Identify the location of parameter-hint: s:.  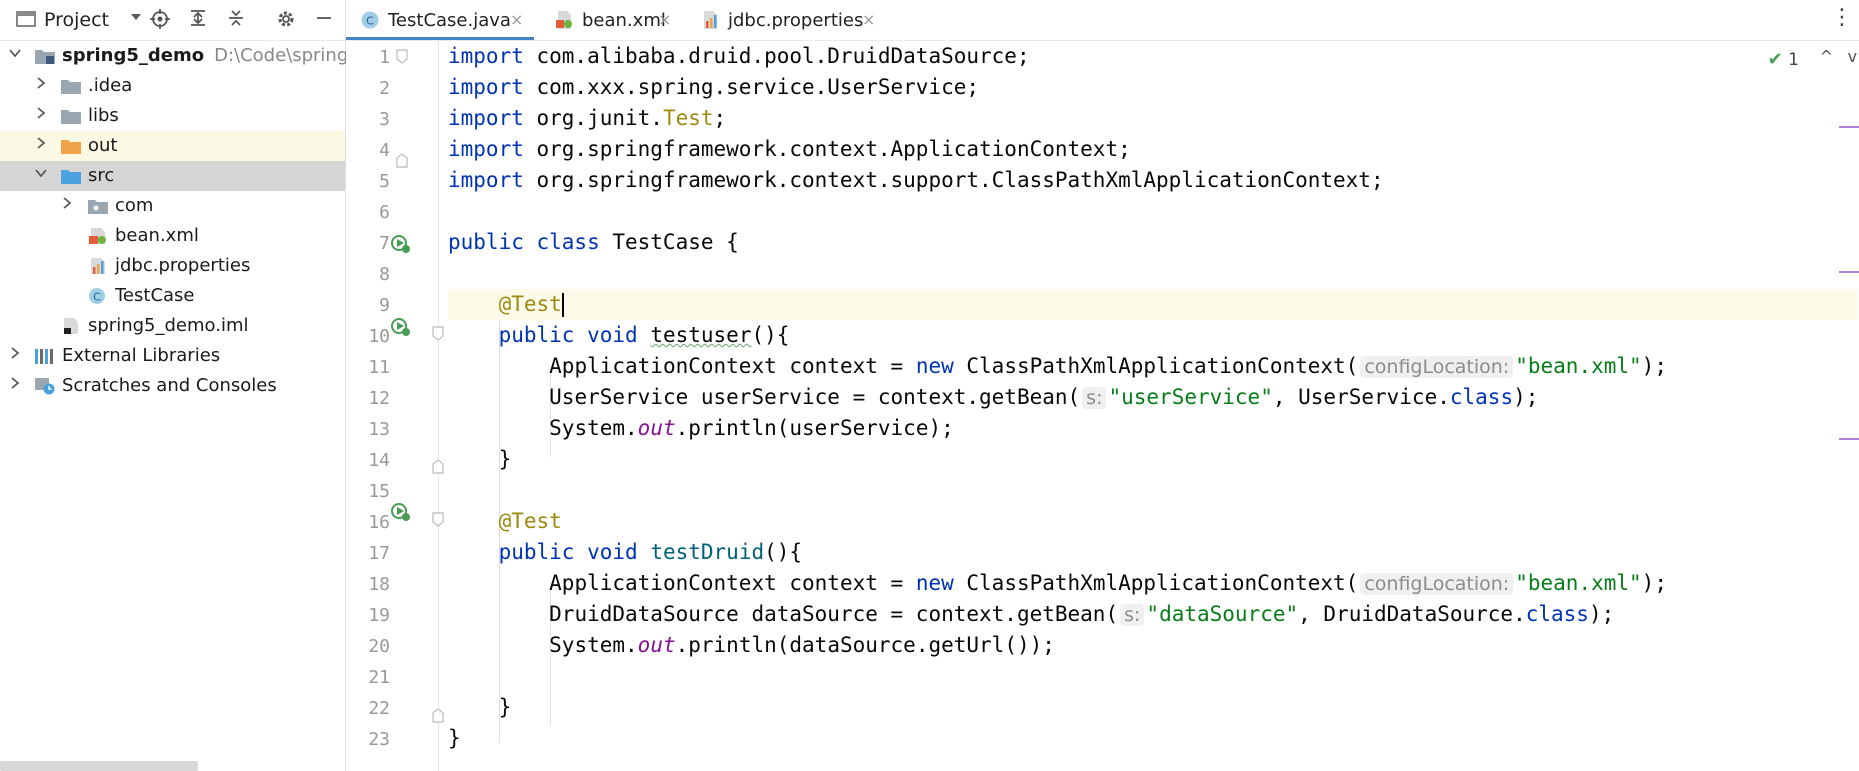
(1132, 615).